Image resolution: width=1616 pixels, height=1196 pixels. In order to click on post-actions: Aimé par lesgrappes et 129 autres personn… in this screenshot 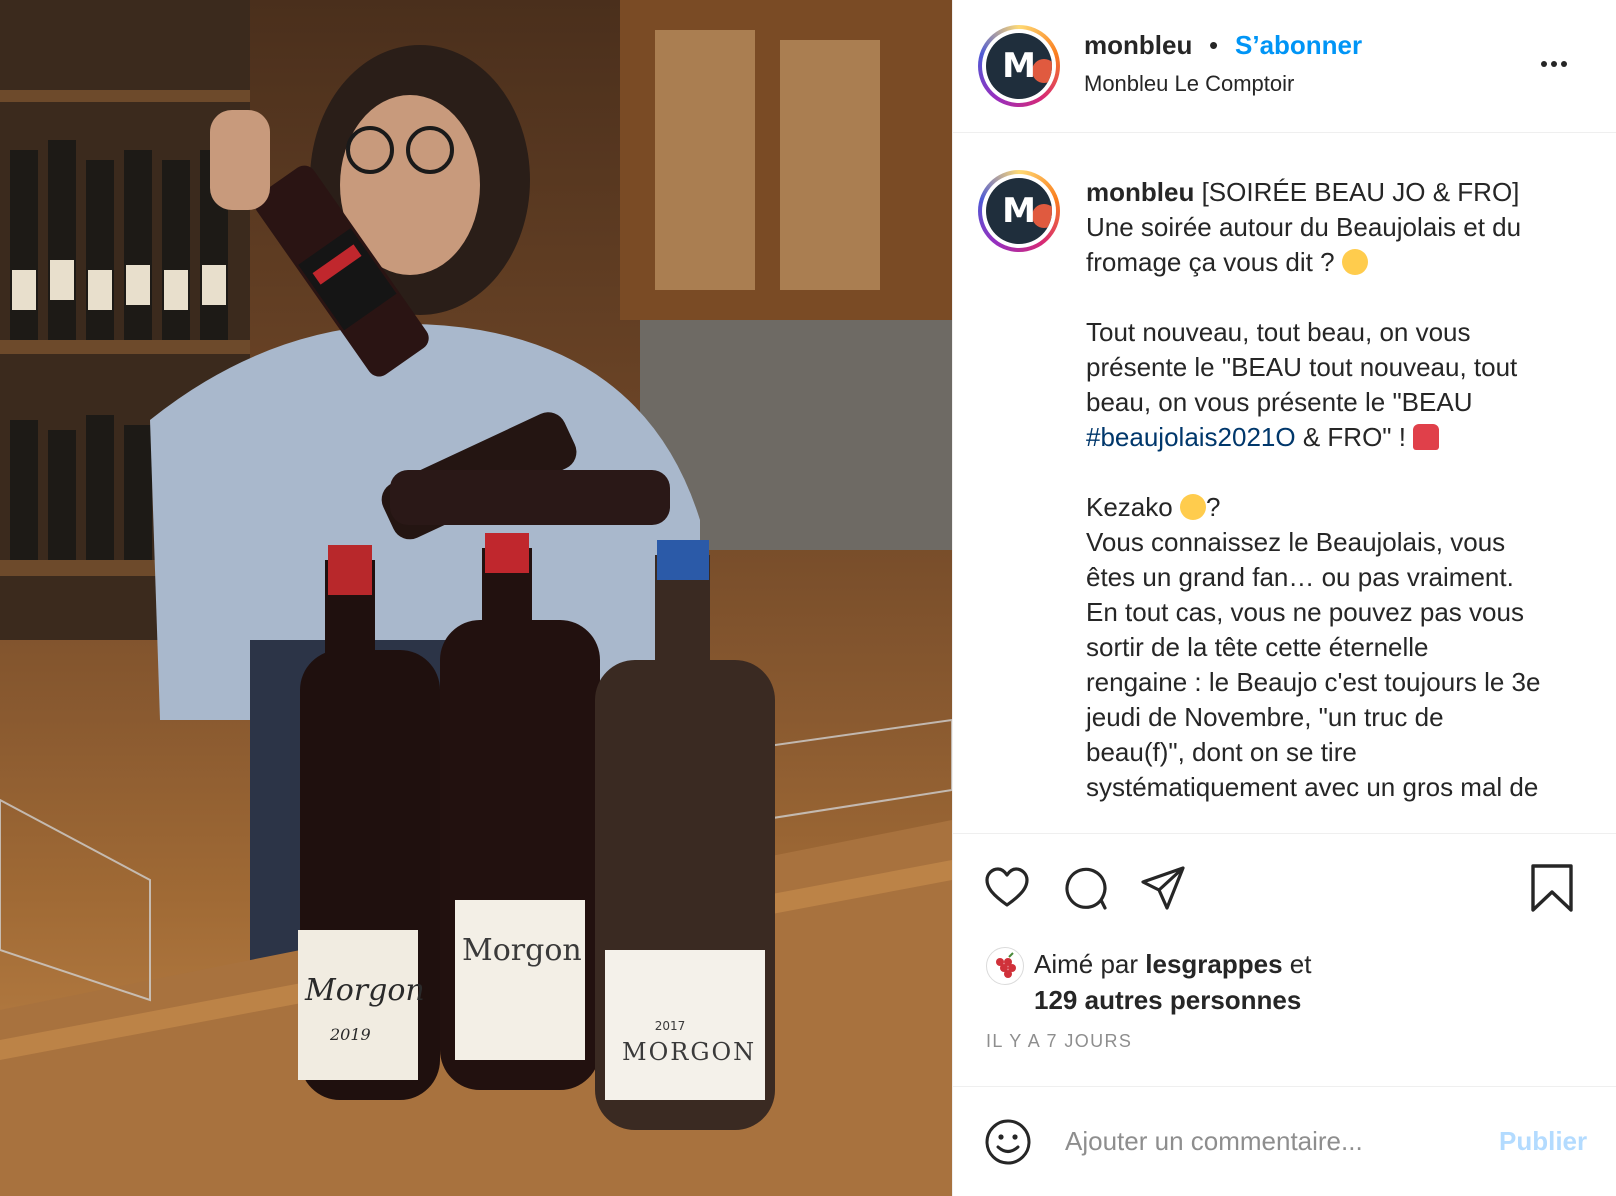, I will do `click(1284, 1014)`.